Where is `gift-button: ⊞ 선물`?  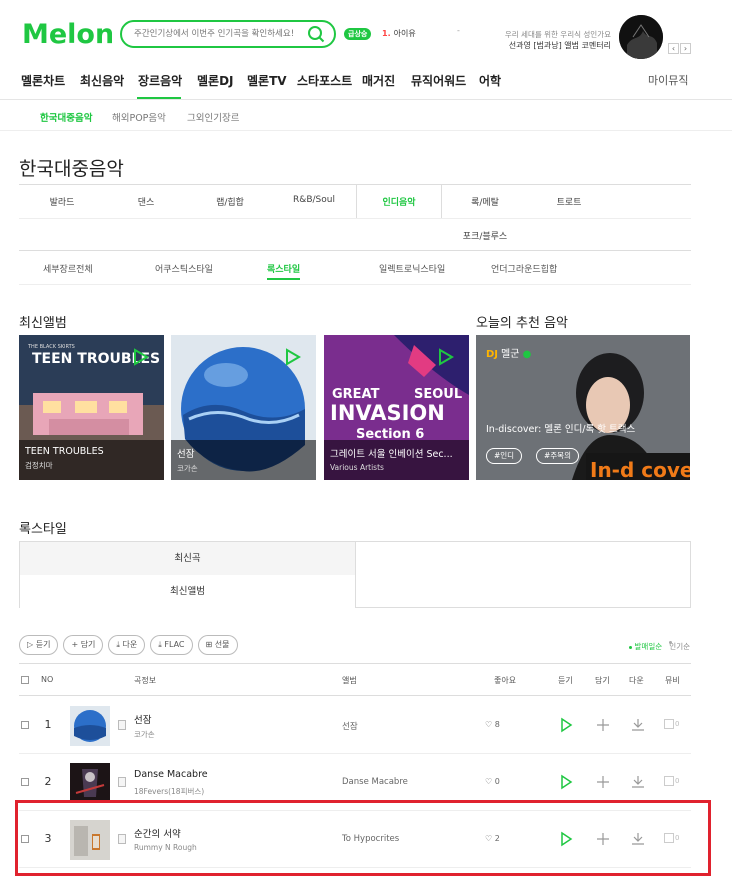 gift-button: ⊞ 선물 is located at coordinates (217, 645).